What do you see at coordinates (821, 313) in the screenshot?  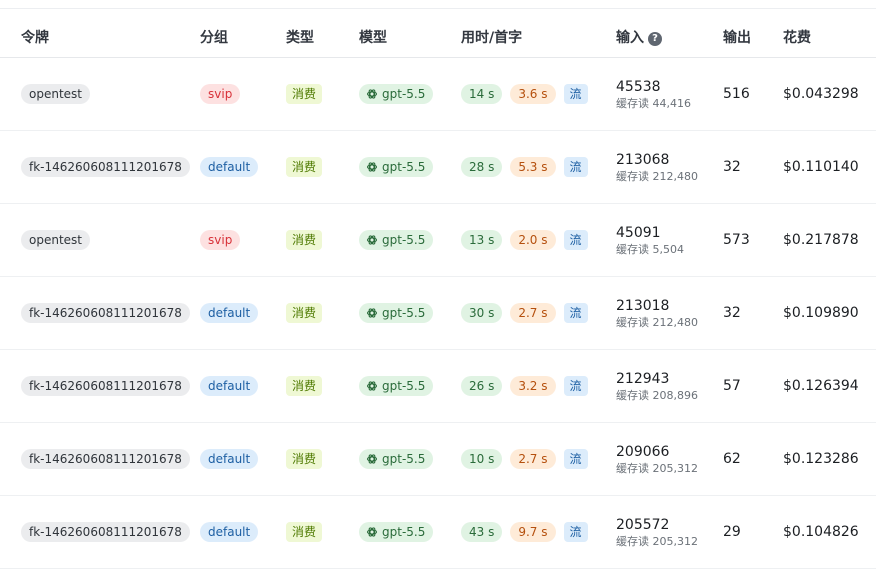 I see `cost-value: $0.109890` at bounding box center [821, 313].